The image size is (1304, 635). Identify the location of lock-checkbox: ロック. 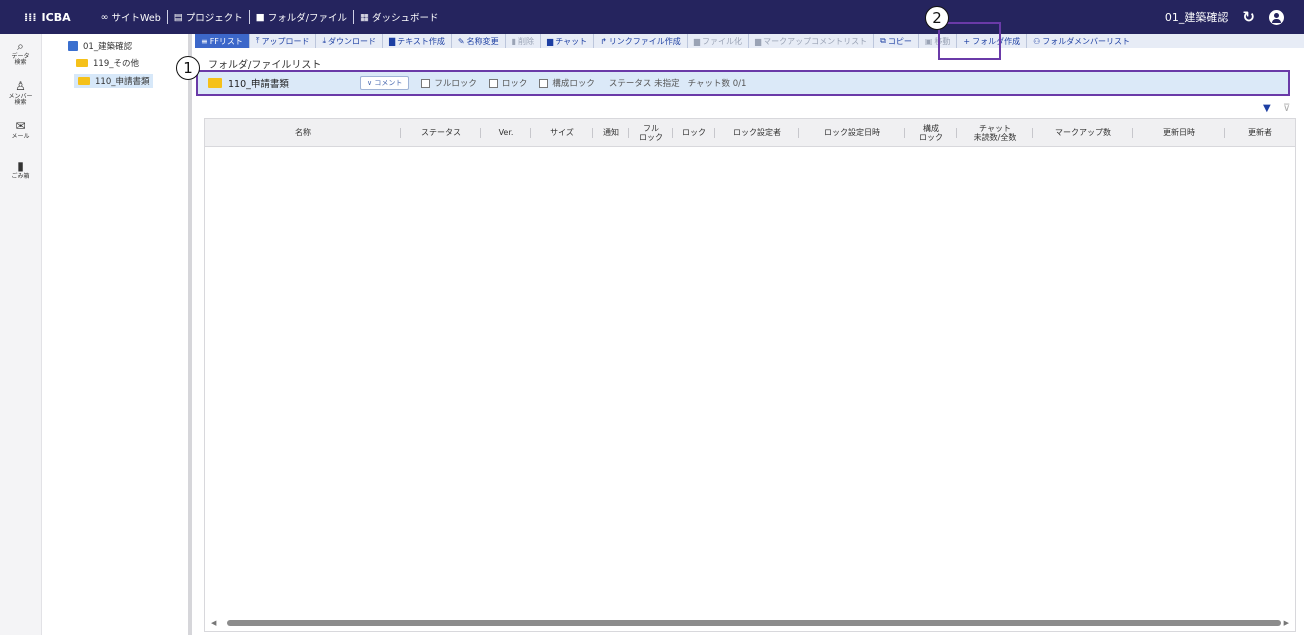
(507, 83).